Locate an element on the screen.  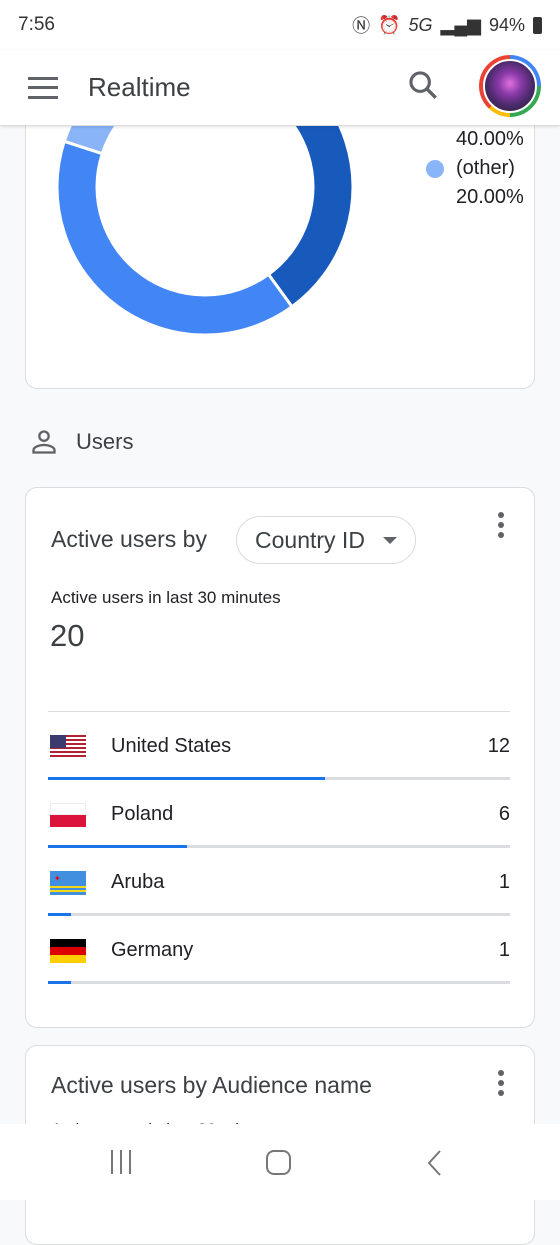
home-icon is located at coordinates (278, 1162).